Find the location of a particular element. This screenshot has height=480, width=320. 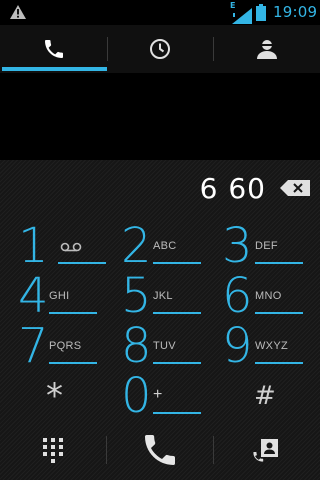

dialed-number: 6 60 is located at coordinates (232, 188).